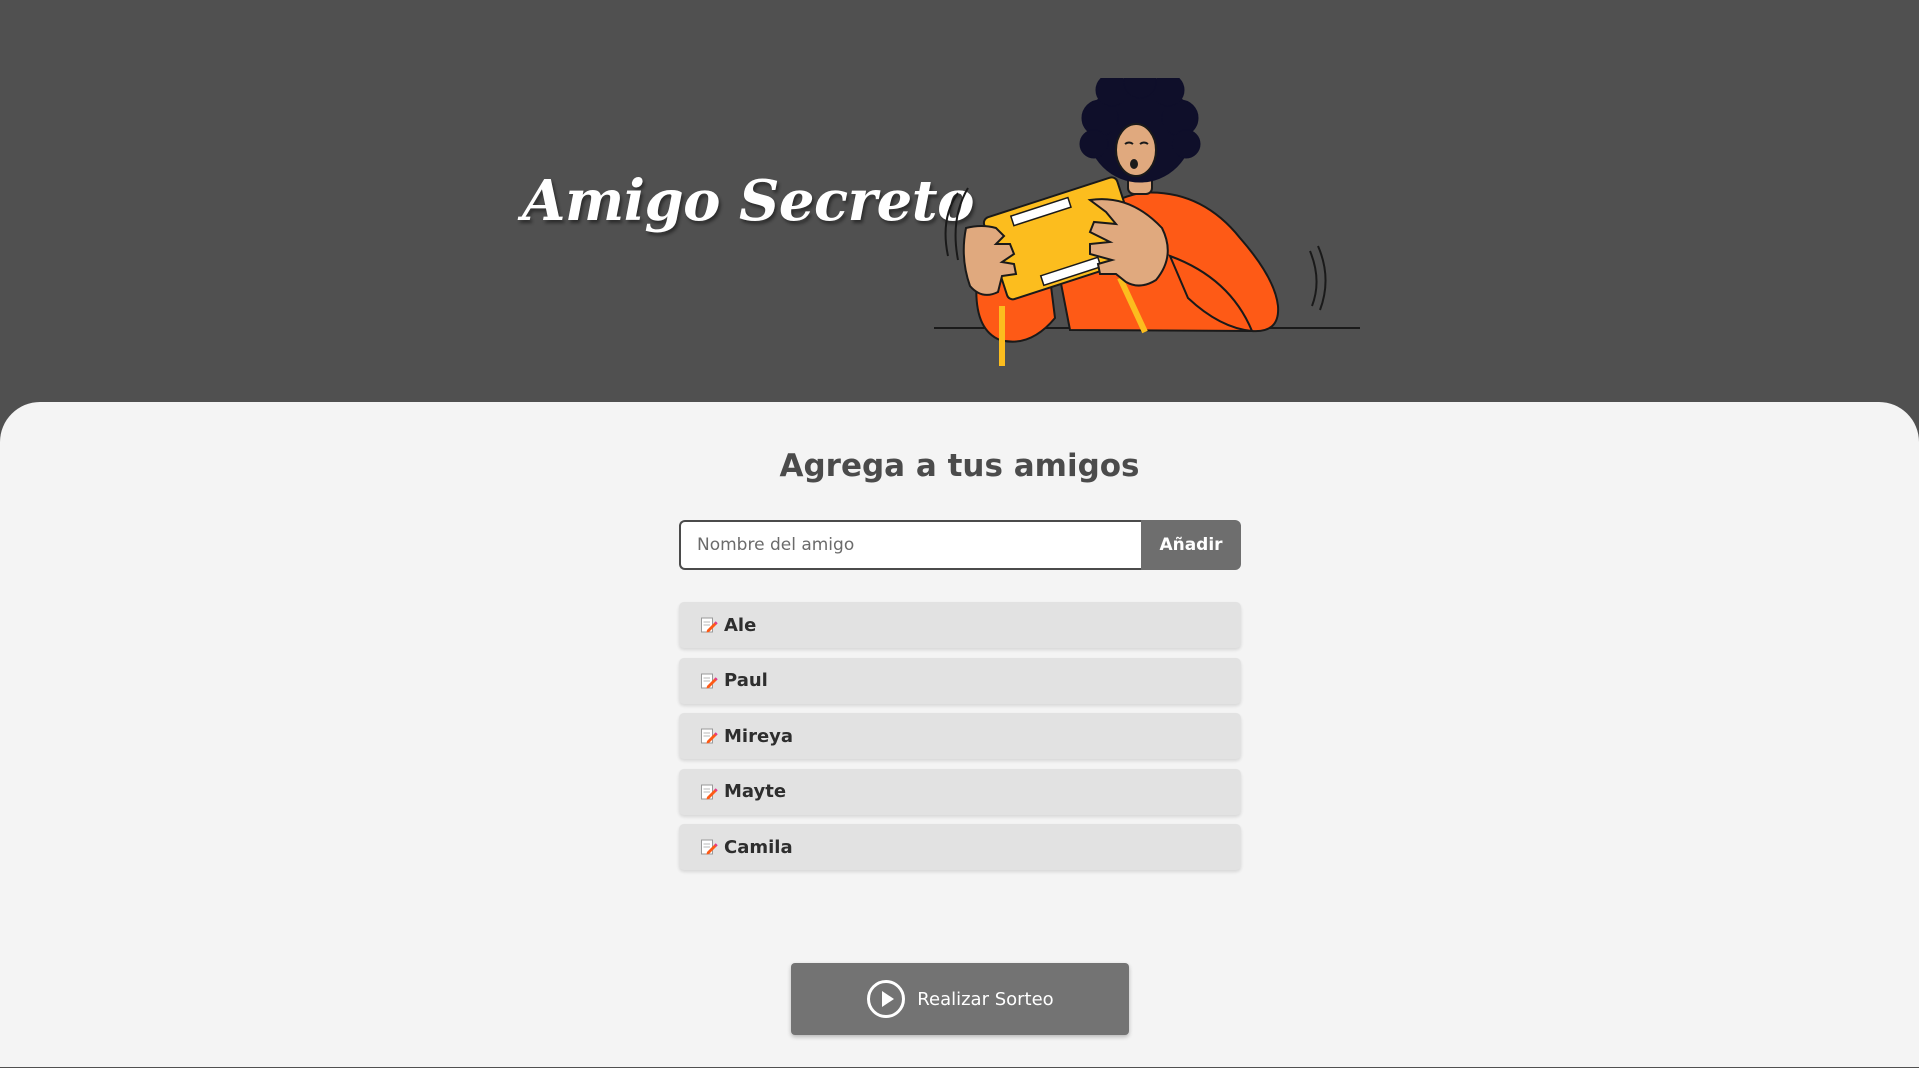 The image size is (1919, 1068). I want to click on list-item: Paul, so click(960, 680).